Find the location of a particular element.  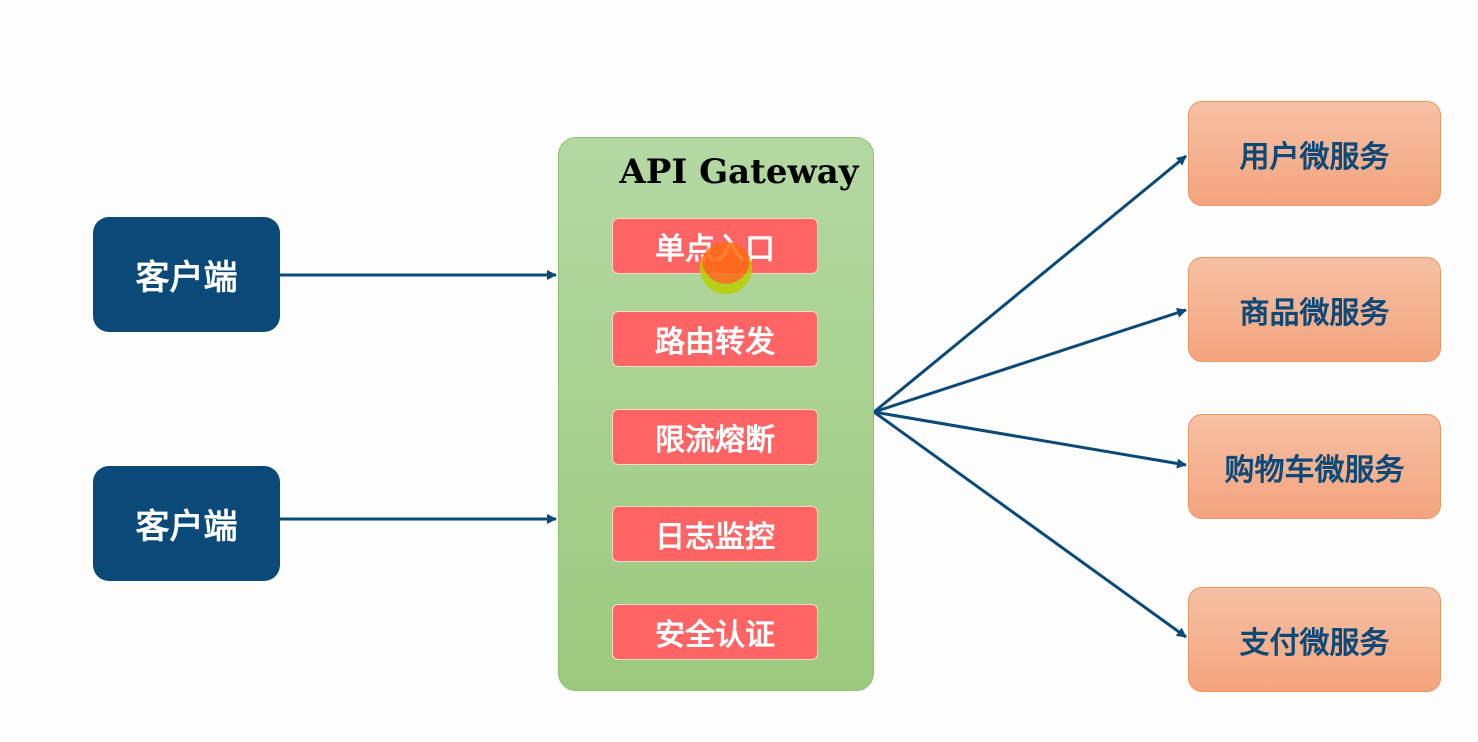

feature-routing: 路由转发 is located at coordinates (715, 339).